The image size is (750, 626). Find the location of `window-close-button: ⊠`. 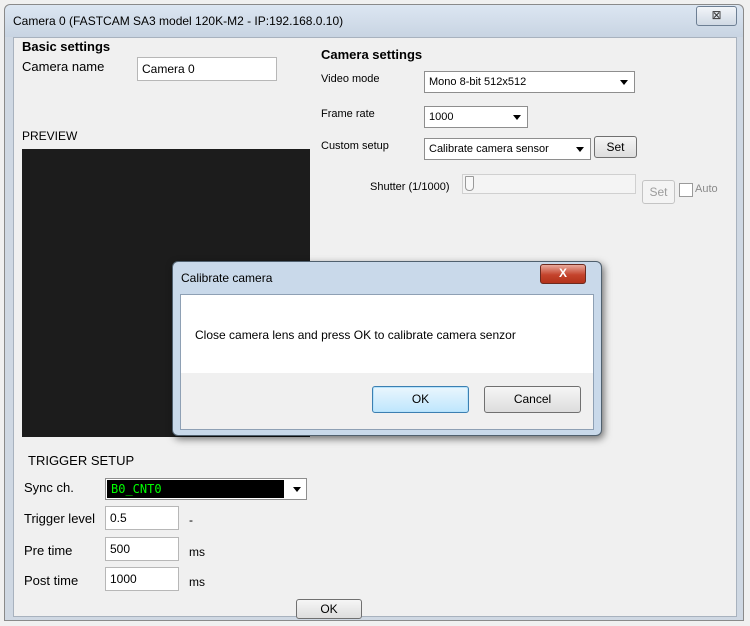

window-close-button: ⊠ is located at coordinates (716, 16).